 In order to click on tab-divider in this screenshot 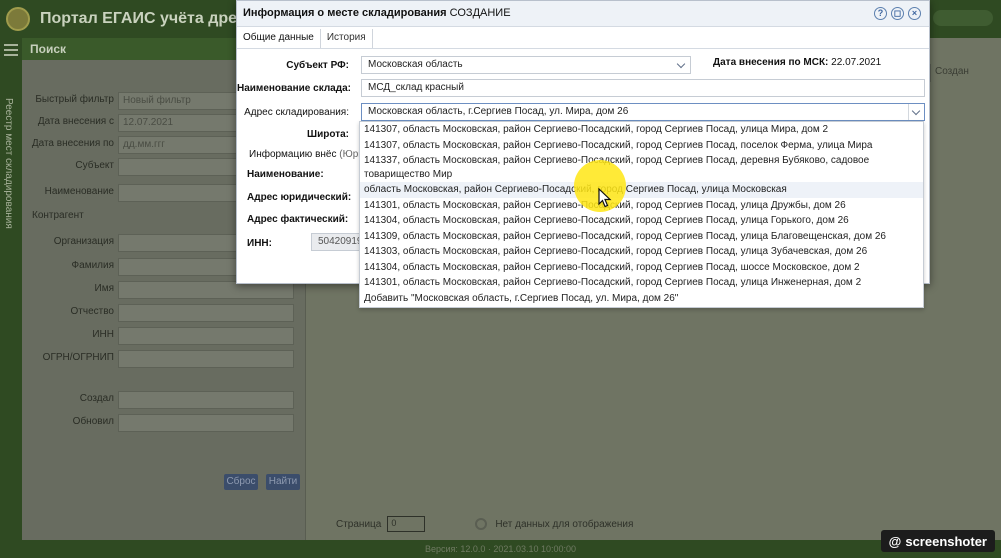, I will do `click(583, 48)`.